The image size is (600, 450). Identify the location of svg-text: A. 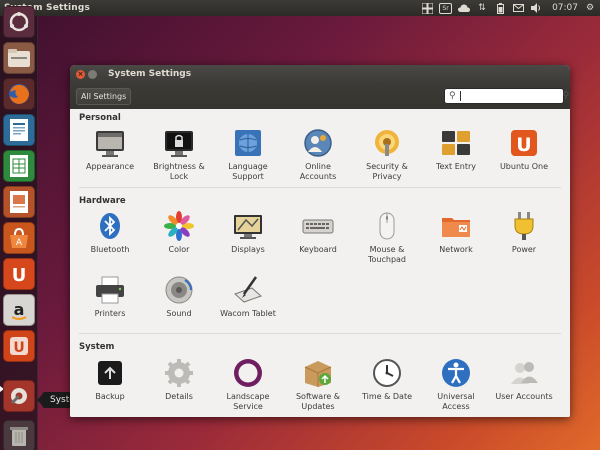
(19, 243).